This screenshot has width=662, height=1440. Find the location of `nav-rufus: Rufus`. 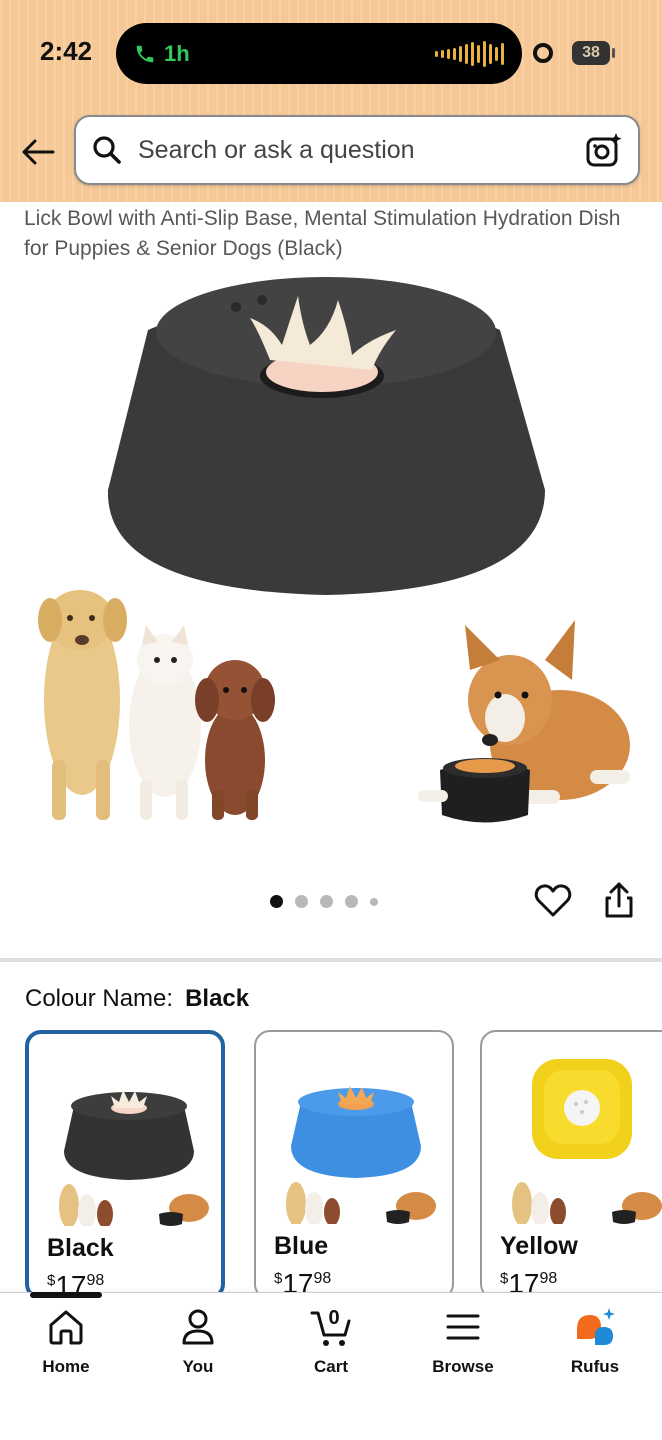

nav-rufus: Rufus is located at coordinates (595, 1341).